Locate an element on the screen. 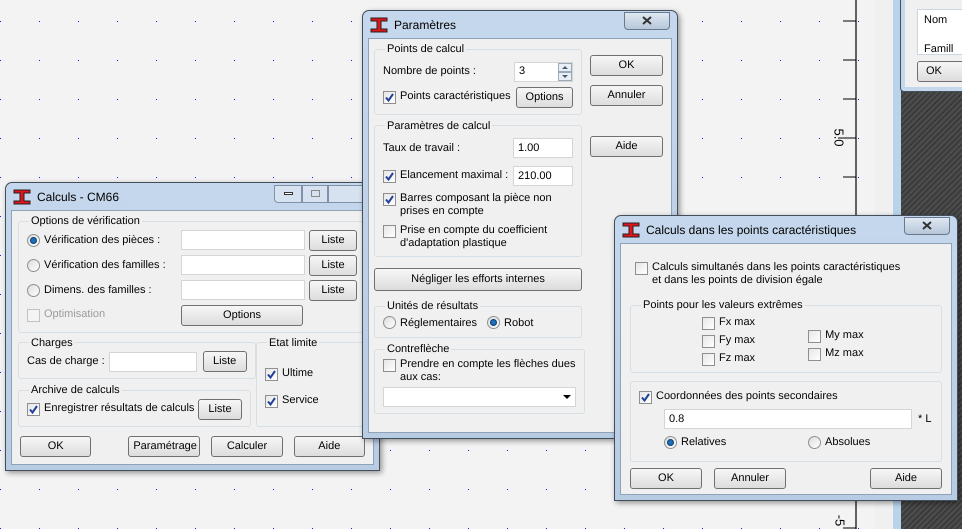 This screenshot has width=962, height=529. group-label: Archive de calculs is located at coordinates (75, 390).